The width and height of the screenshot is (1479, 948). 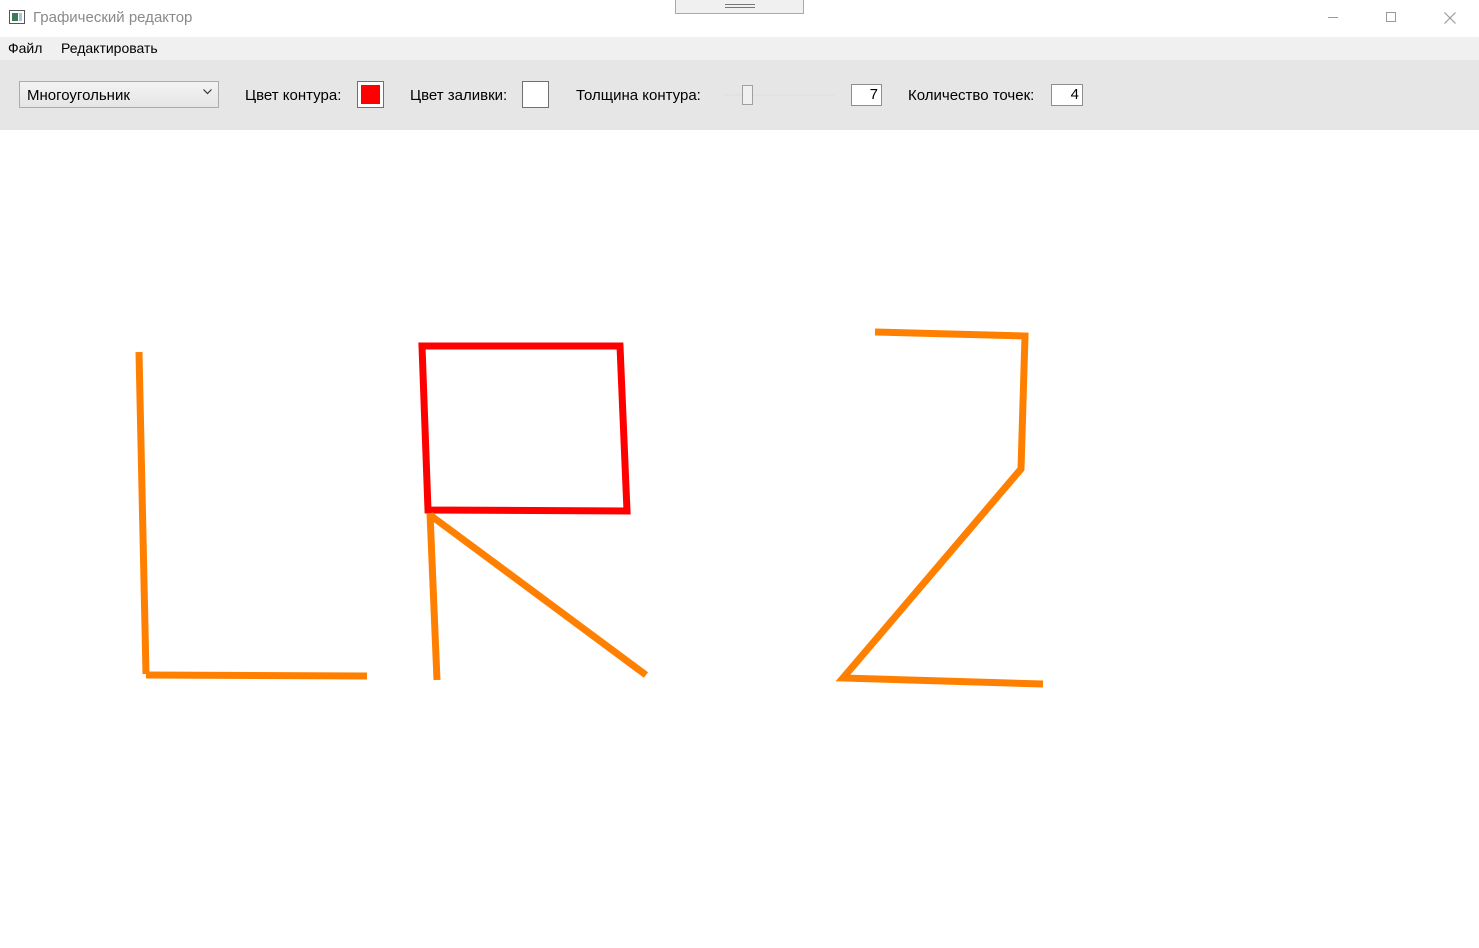 What do you see at coordinates (866, 95) in the screenshot?
I see `thickness-input: 7` at bounding box center [866, 95].